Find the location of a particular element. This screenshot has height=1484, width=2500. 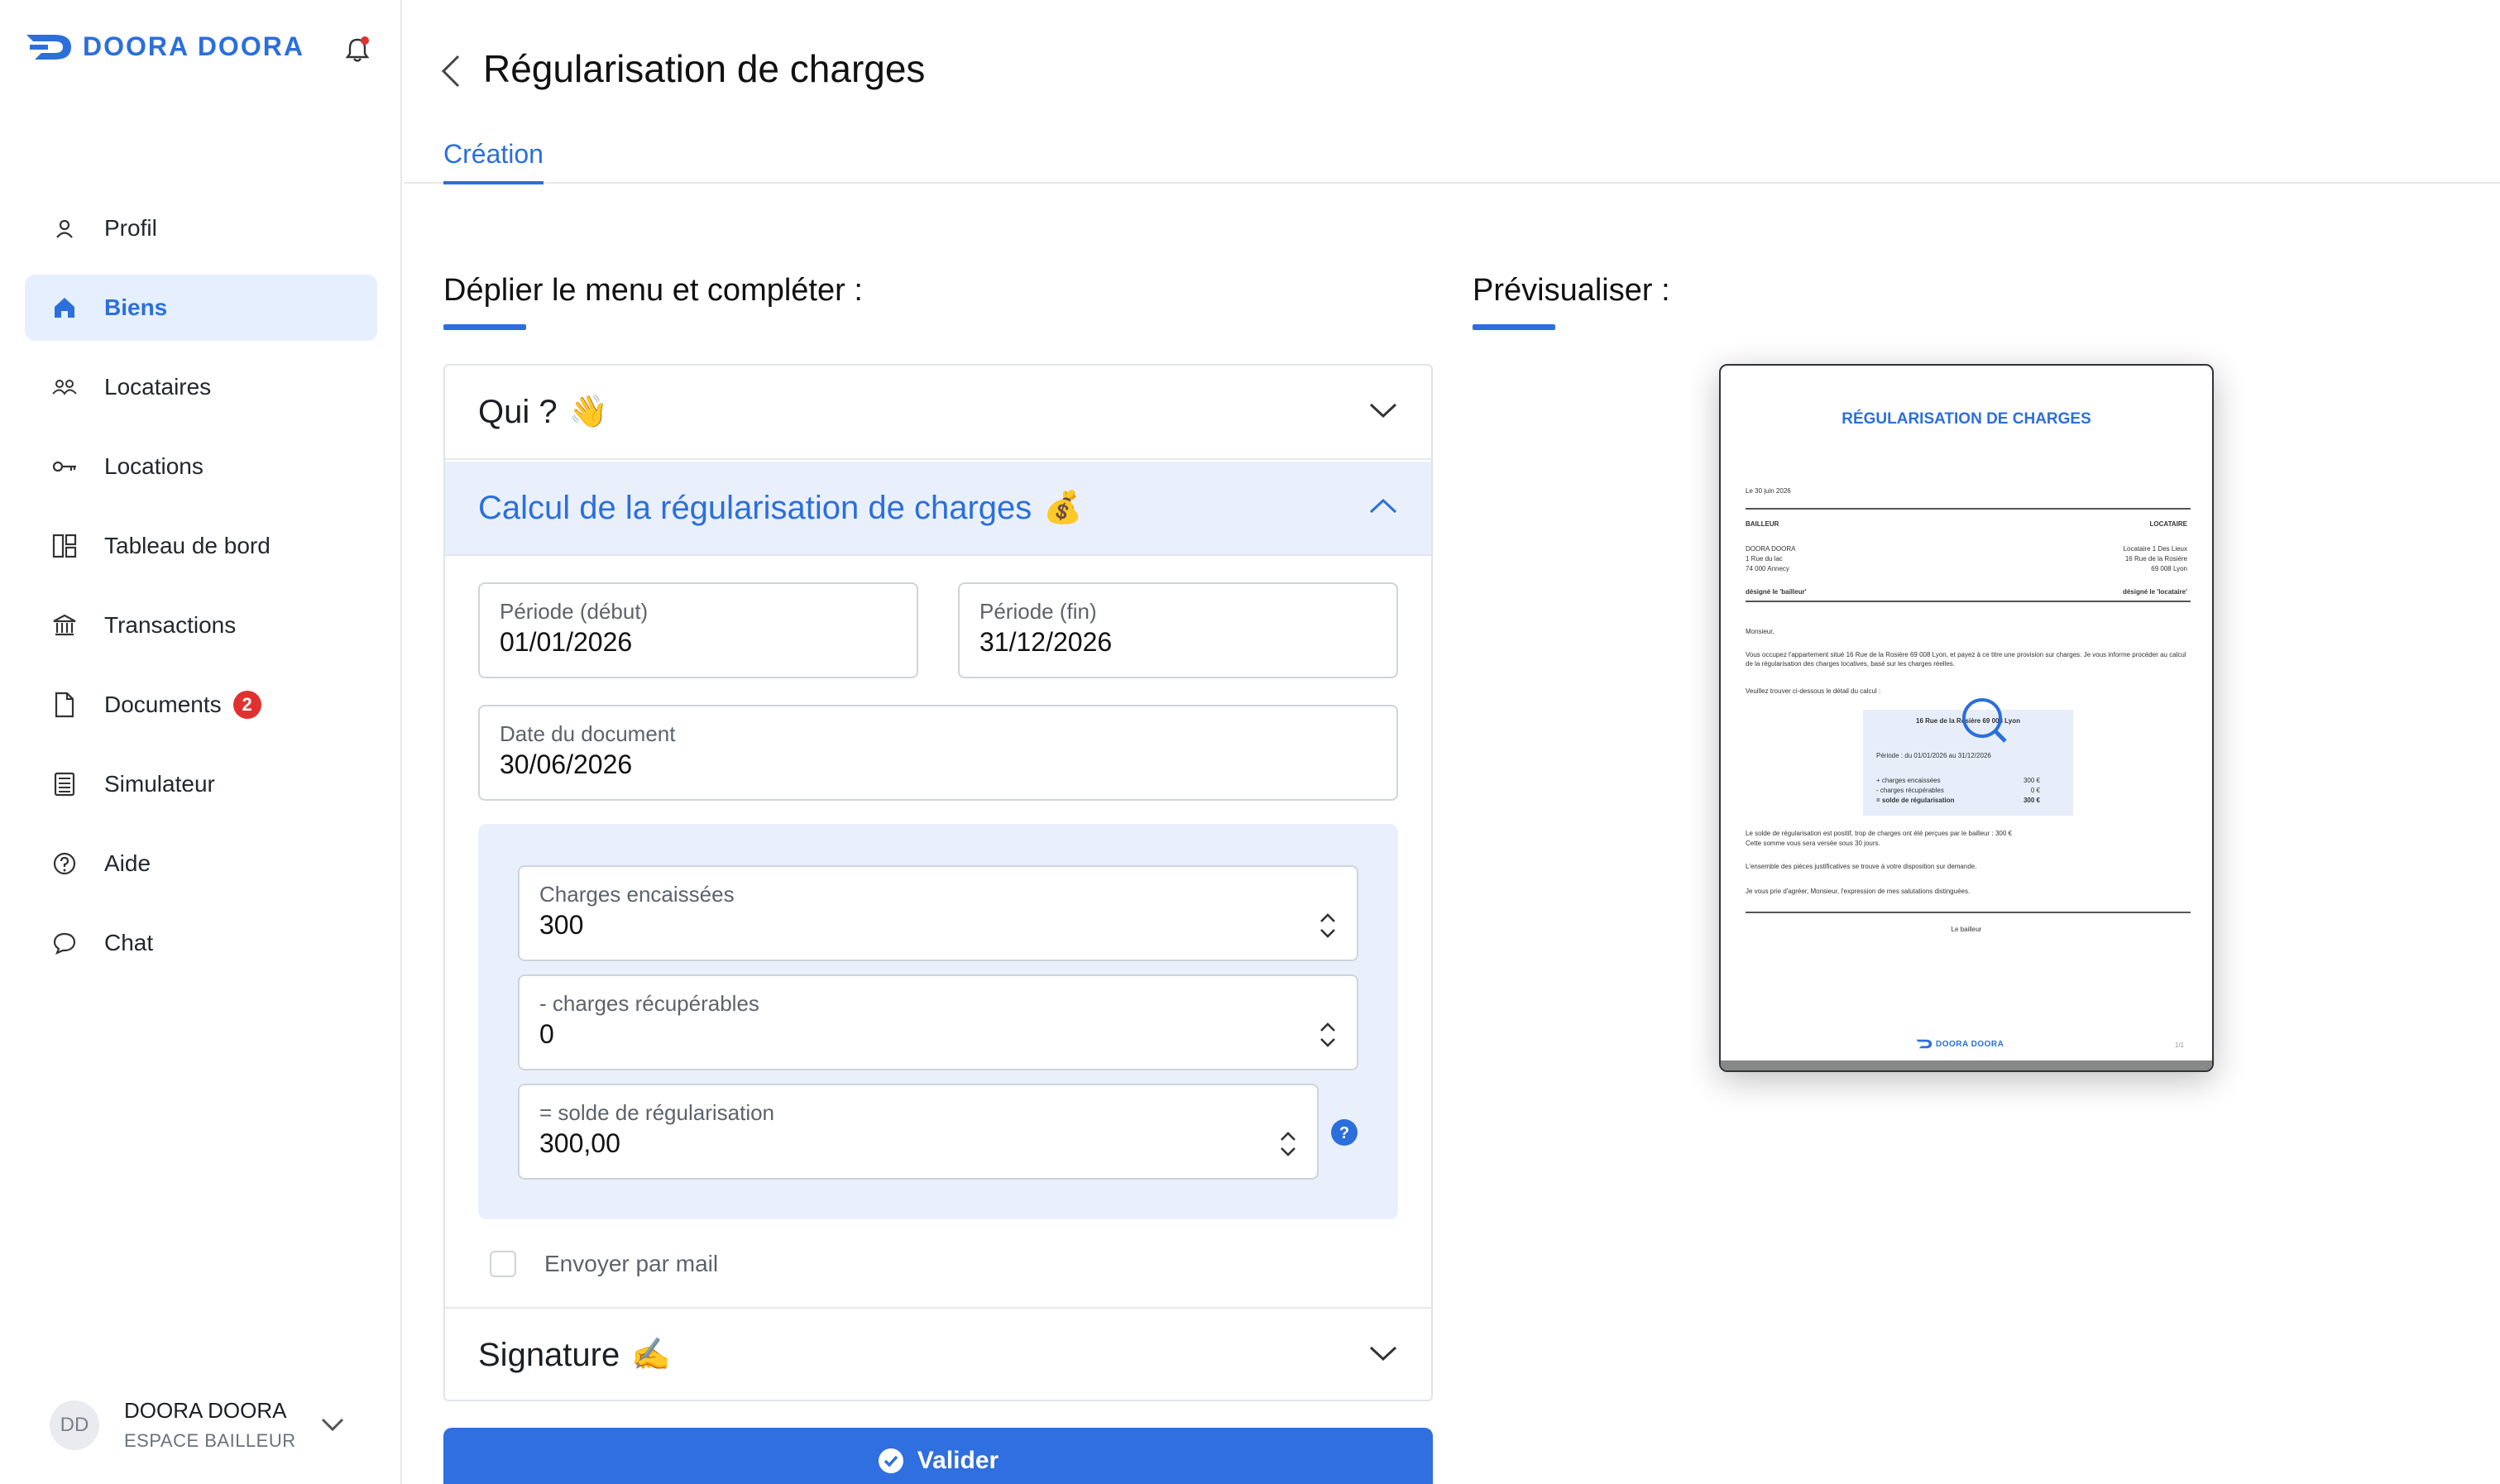

help-icon is located at coordinates (64, 863).